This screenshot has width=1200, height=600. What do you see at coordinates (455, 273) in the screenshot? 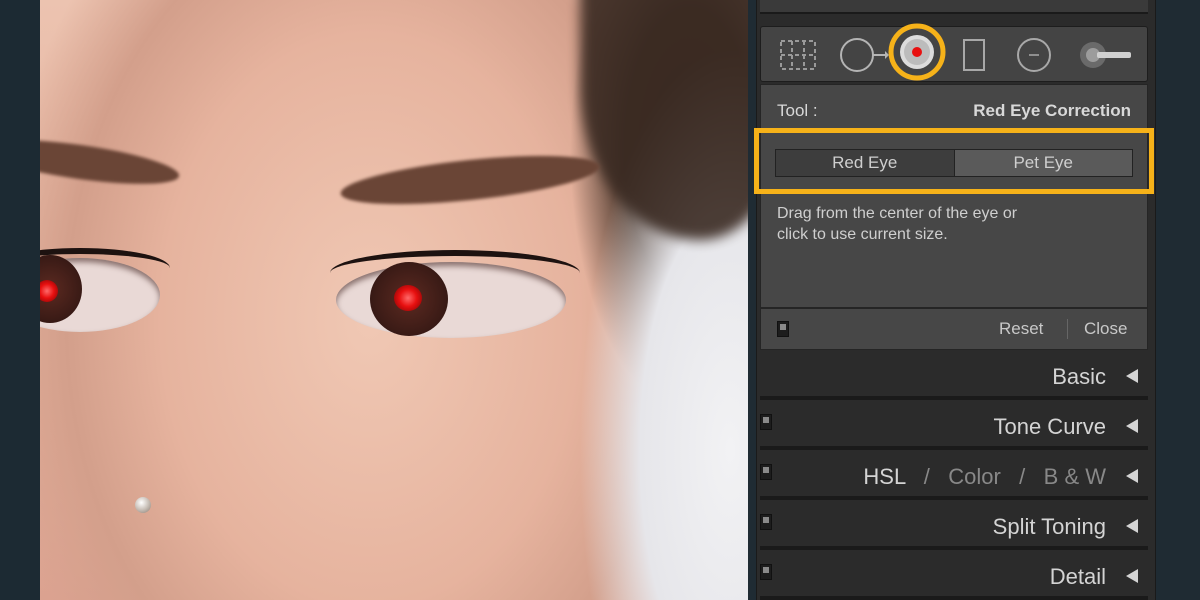
I see `right-lashes` at bounding box center [455, 273].